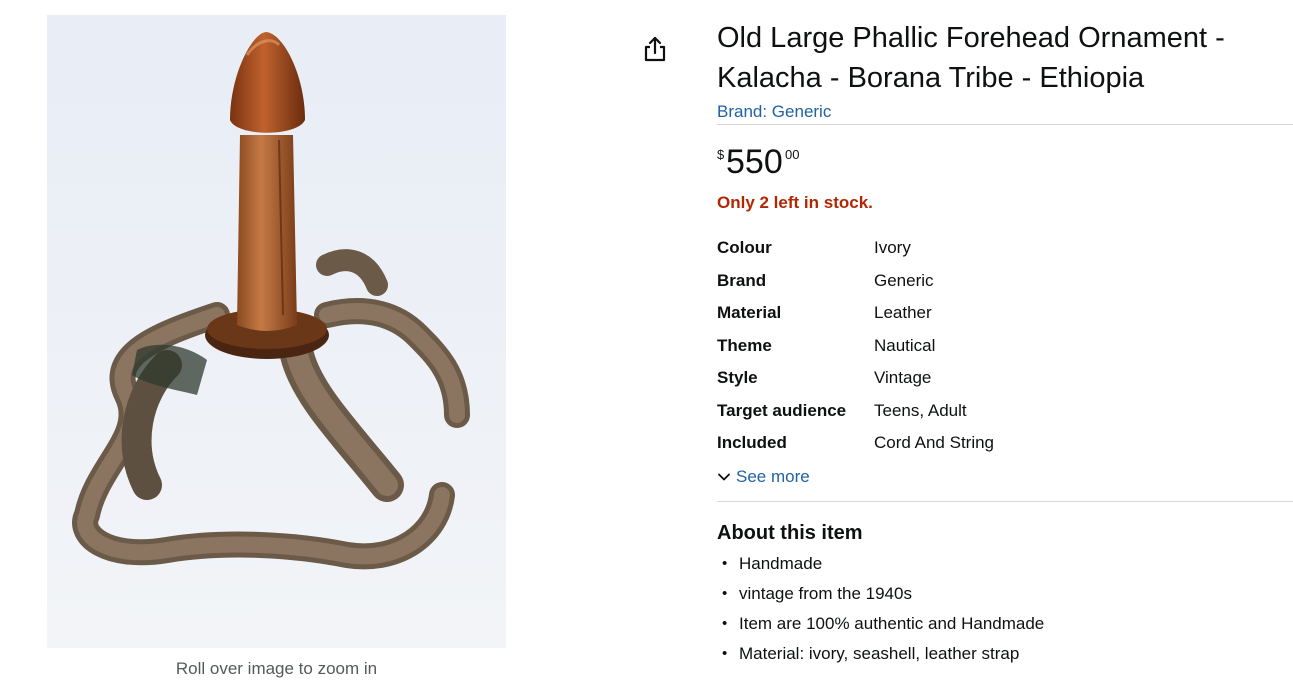 Image resolution: width=1293 pixels, height=683 pixels. Describe the element at coordinates (721, 154) in the screenshot. I see `price-symbol: $` at that location.